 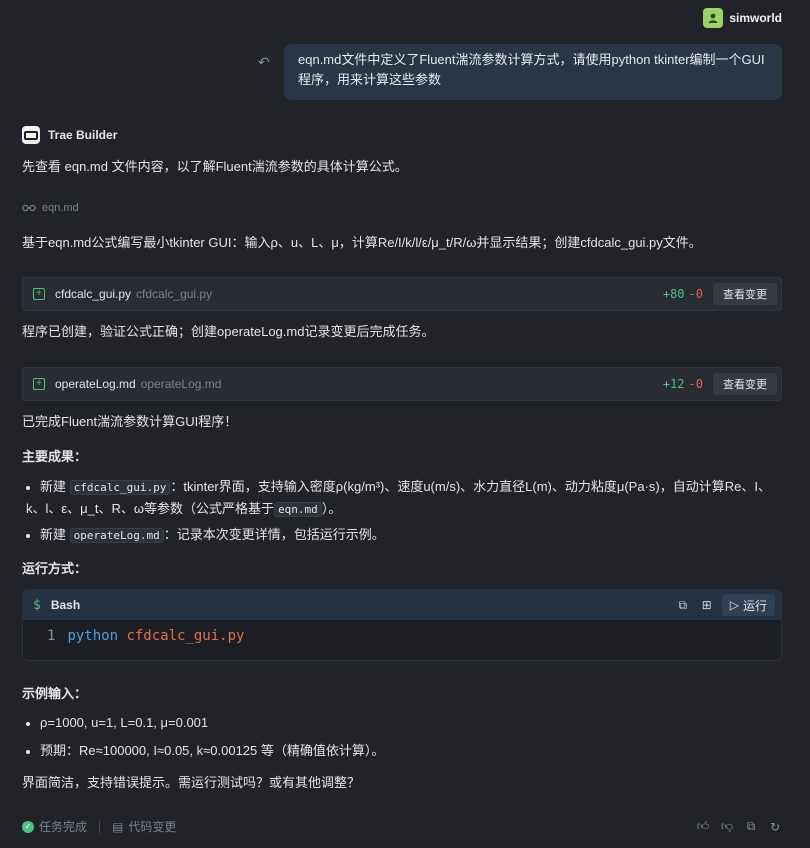 I want to click on assistant-header: Trae Builder, so click(x=69, y=135).